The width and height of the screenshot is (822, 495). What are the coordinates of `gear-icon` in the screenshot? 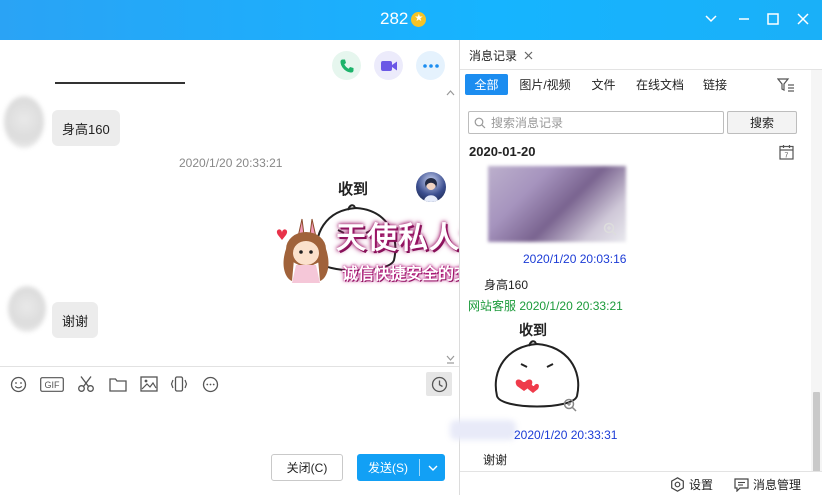 It's located at (677, 484).